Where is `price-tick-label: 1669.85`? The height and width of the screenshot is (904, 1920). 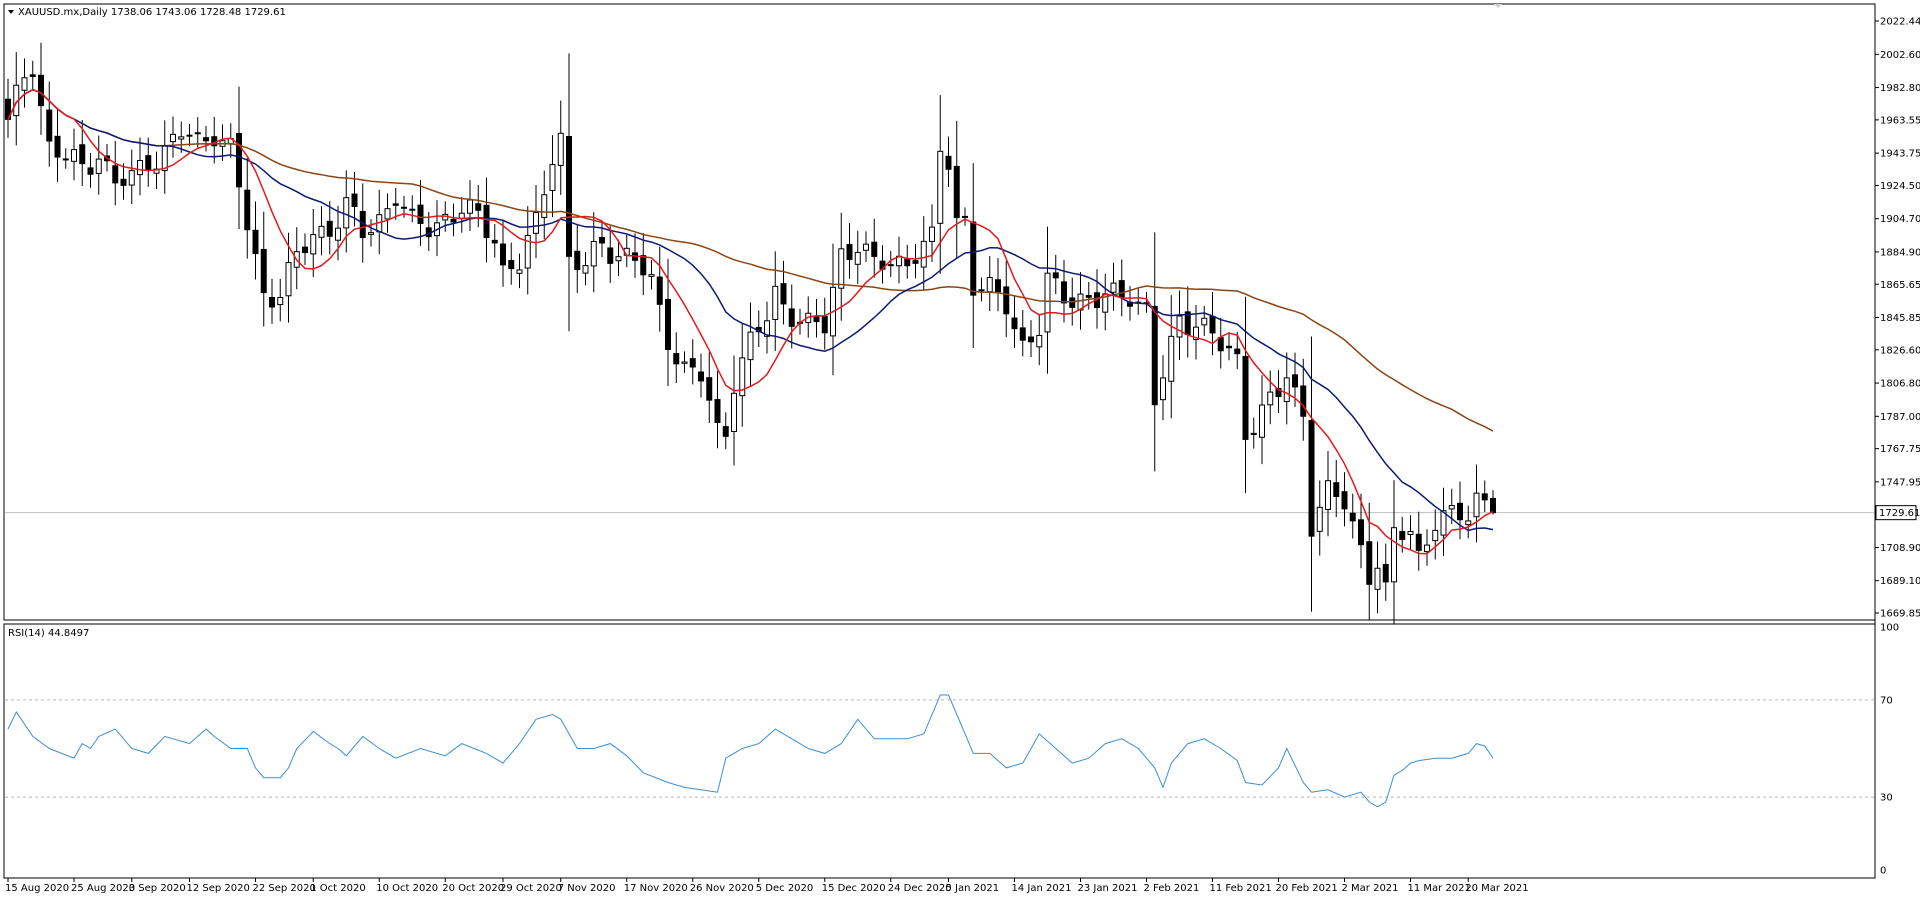
price-tick-label: 1669.85 is located at coordinates (1900, 614).